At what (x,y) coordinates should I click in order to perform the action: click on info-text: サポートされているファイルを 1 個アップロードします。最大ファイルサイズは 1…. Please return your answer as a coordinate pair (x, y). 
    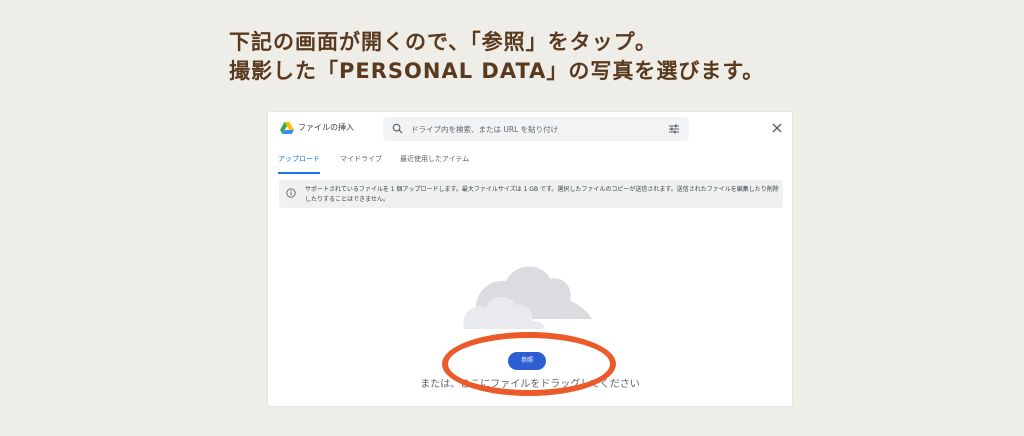
    Looking at the image, I should click on (542, 194).